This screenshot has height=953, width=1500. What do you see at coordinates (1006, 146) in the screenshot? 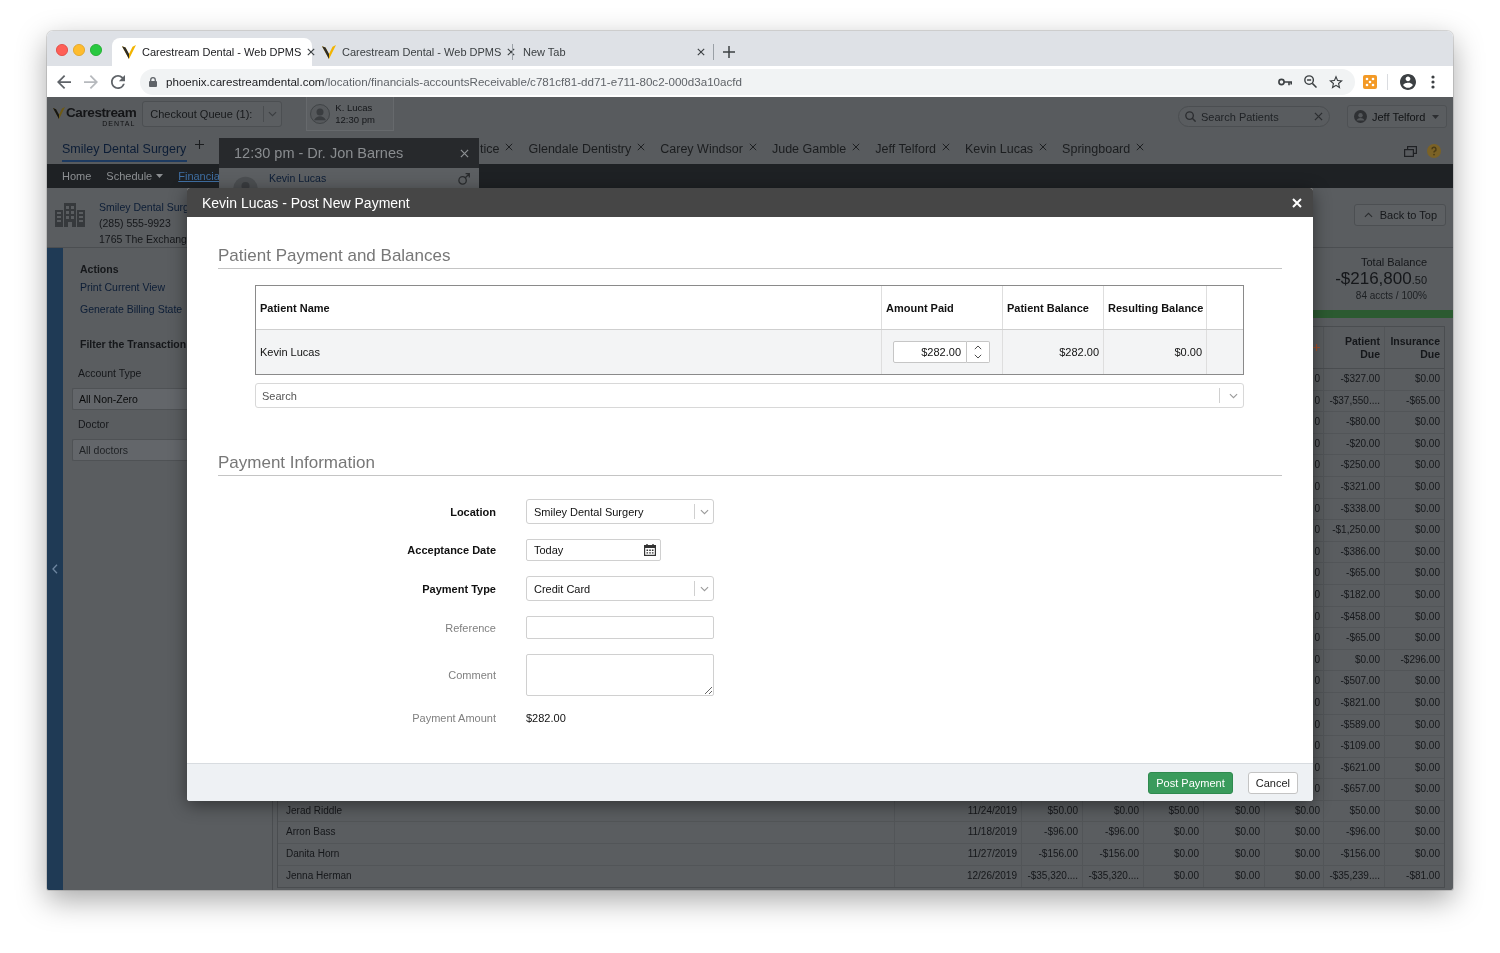
I see `patient-tab: Kevin Lucas` at bounding box center [1006, 146].